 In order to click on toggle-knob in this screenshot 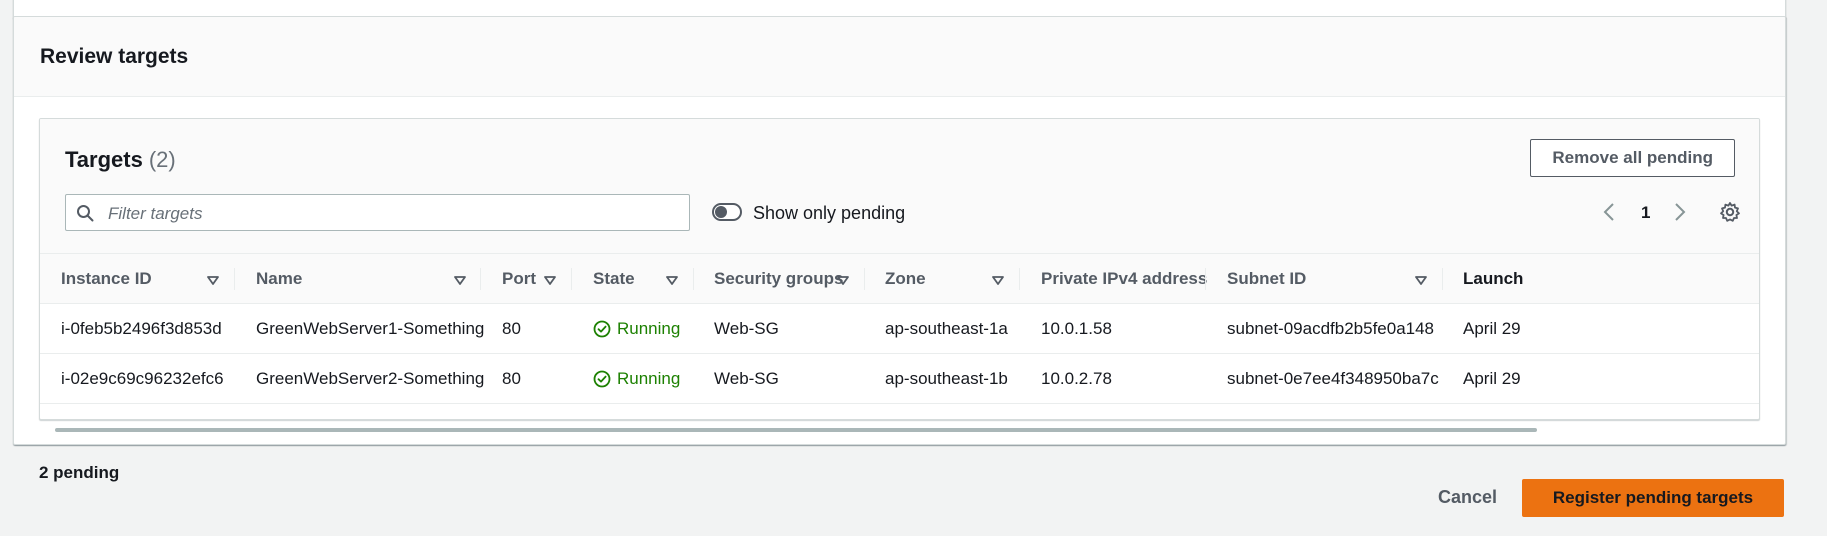, I will do `click(721, 212)`.